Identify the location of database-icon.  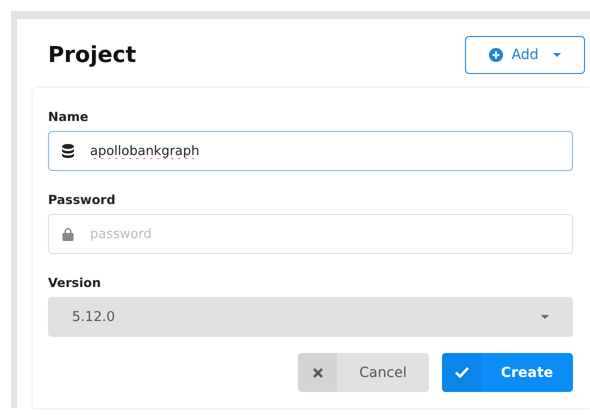
(68, 151).